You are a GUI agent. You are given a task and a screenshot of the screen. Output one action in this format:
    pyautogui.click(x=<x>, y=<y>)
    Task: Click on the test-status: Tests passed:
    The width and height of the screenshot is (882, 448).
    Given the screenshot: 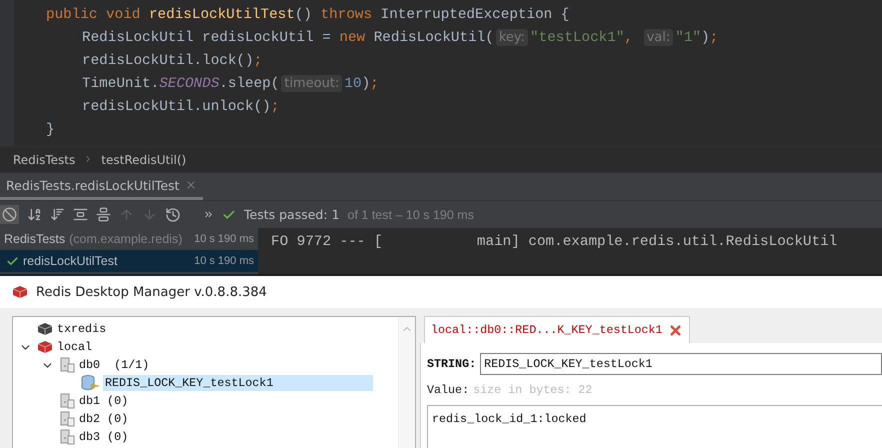 What is the action you would take?
    pyautogui.click(x=286, y=214)
    